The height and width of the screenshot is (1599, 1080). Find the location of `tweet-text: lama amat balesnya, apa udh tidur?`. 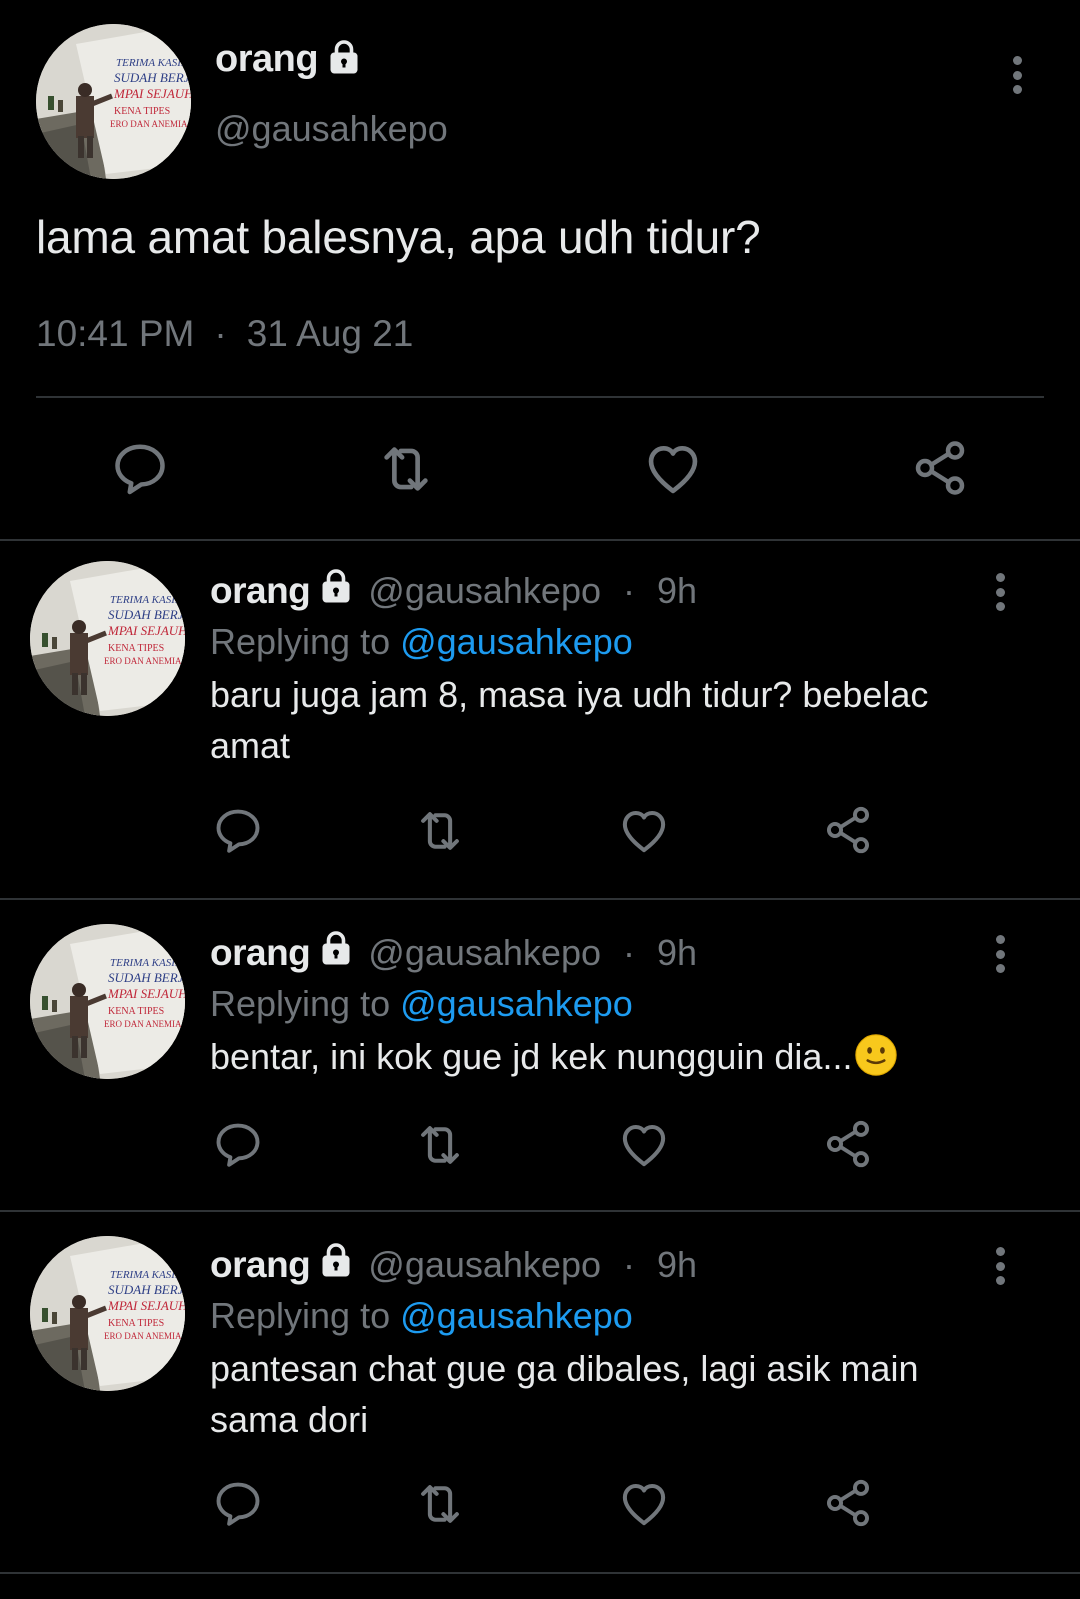

tweet-text: lama amat balesnya, apa udh tidur? is located at coordinates (398, 237).